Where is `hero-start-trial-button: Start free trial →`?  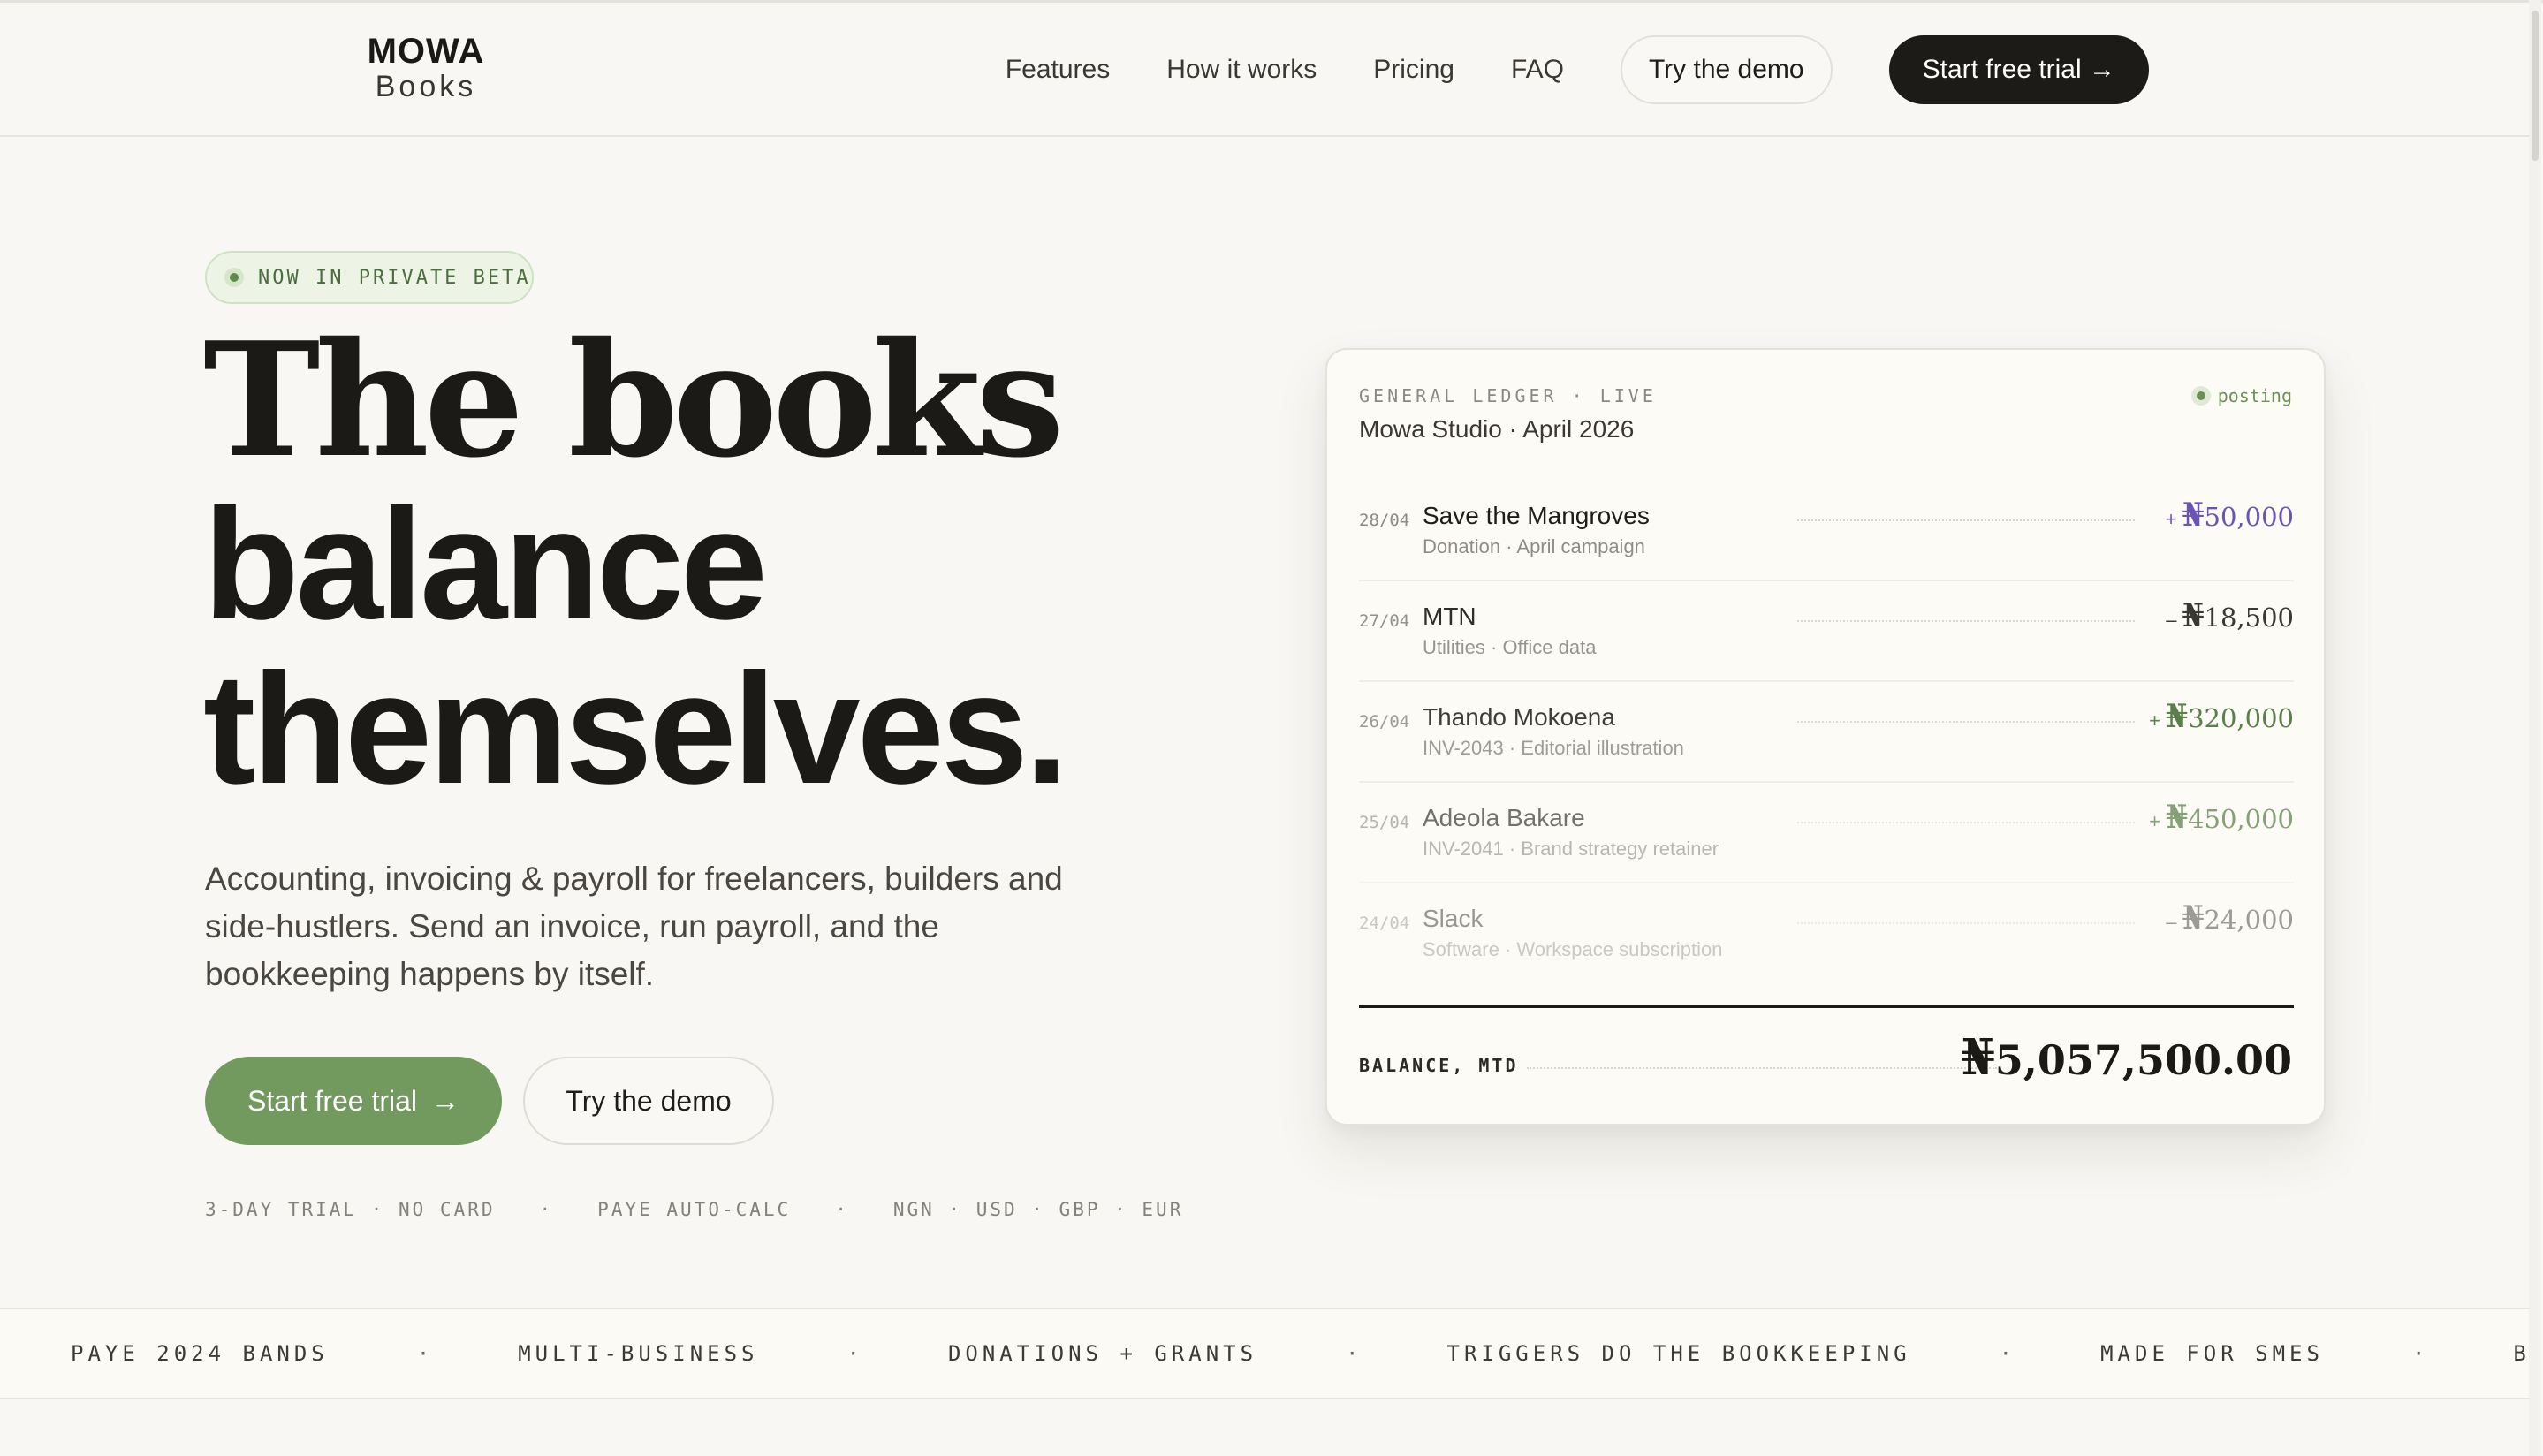 hero-start-trial-button: Start free trial → is located at coordinates (353, 1101).